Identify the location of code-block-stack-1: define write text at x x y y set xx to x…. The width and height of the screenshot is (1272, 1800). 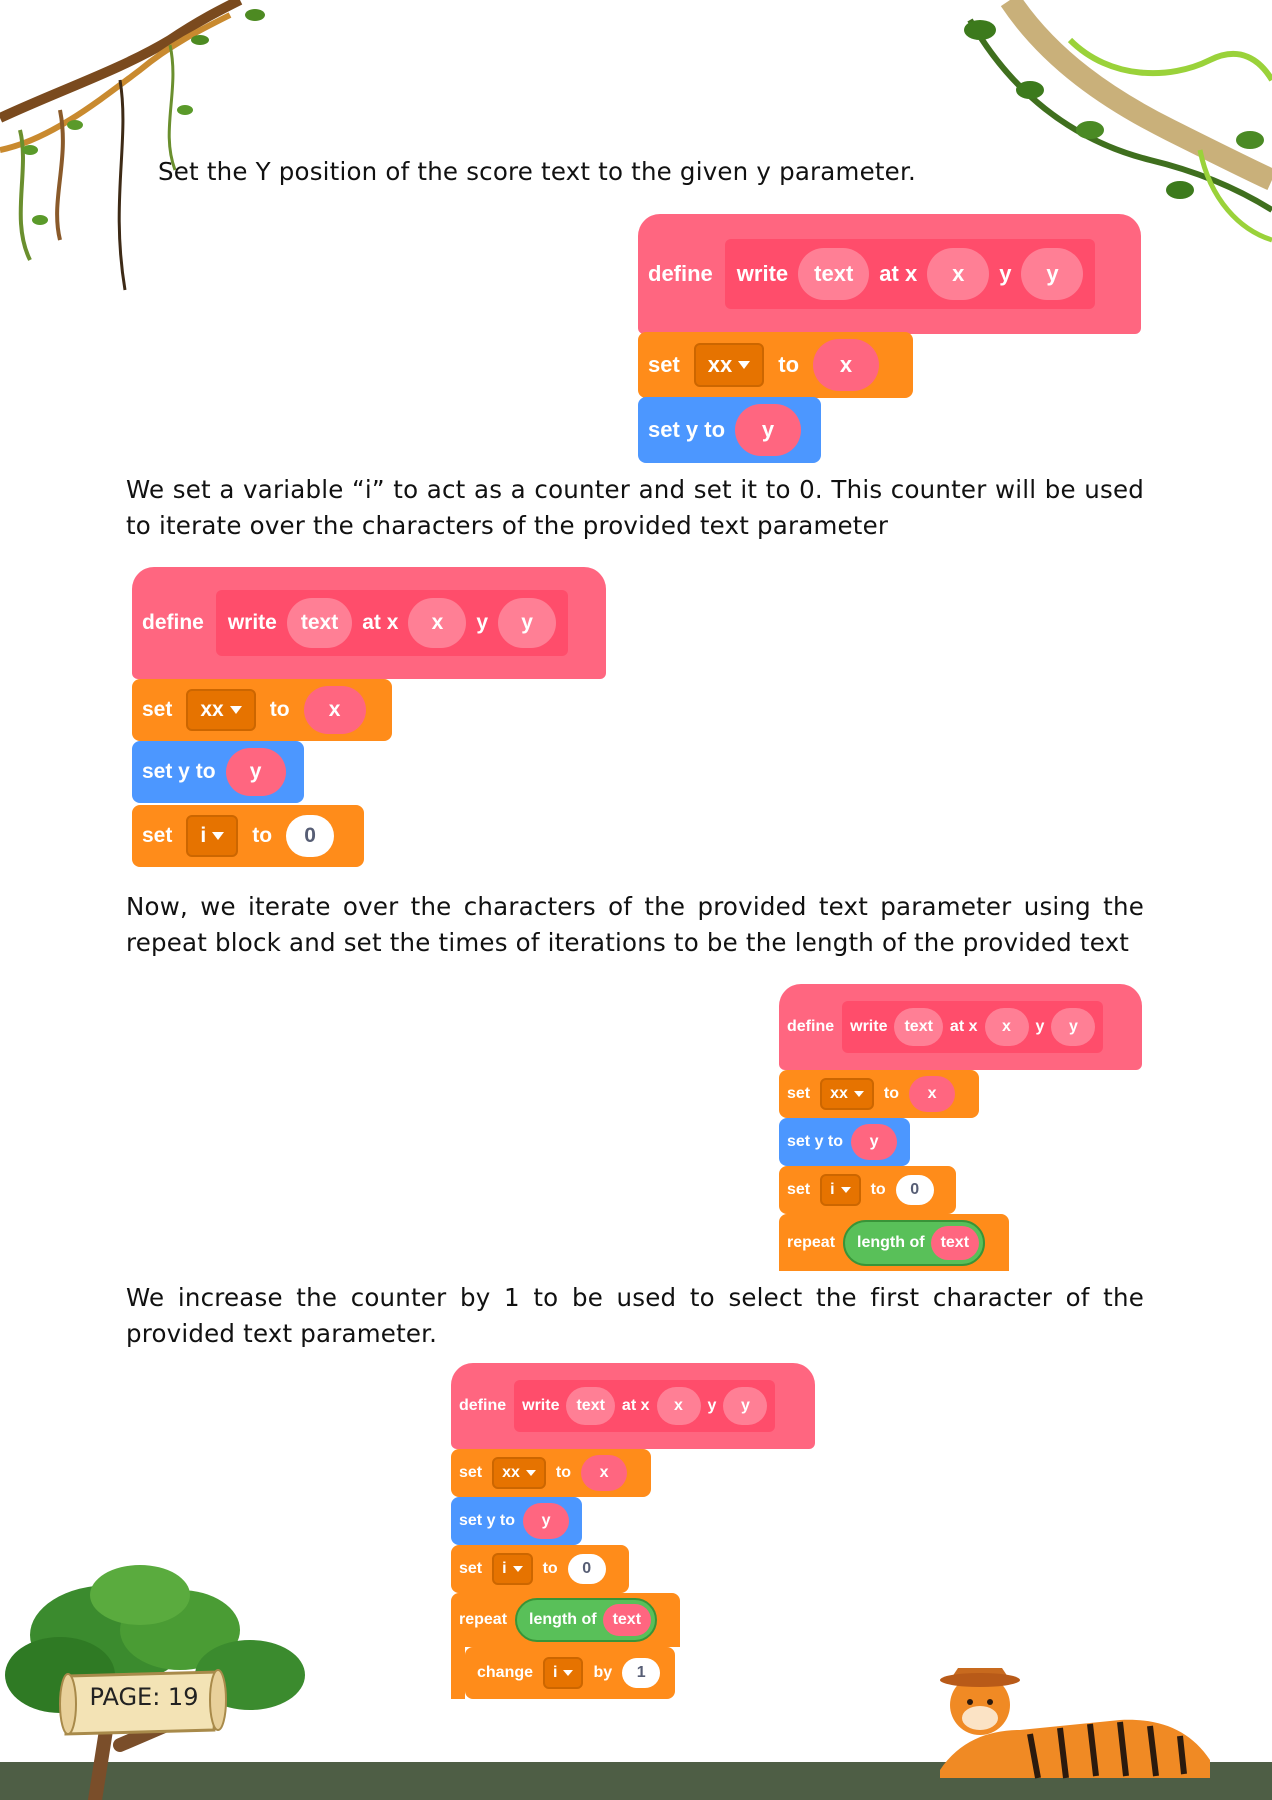
(889, 338).